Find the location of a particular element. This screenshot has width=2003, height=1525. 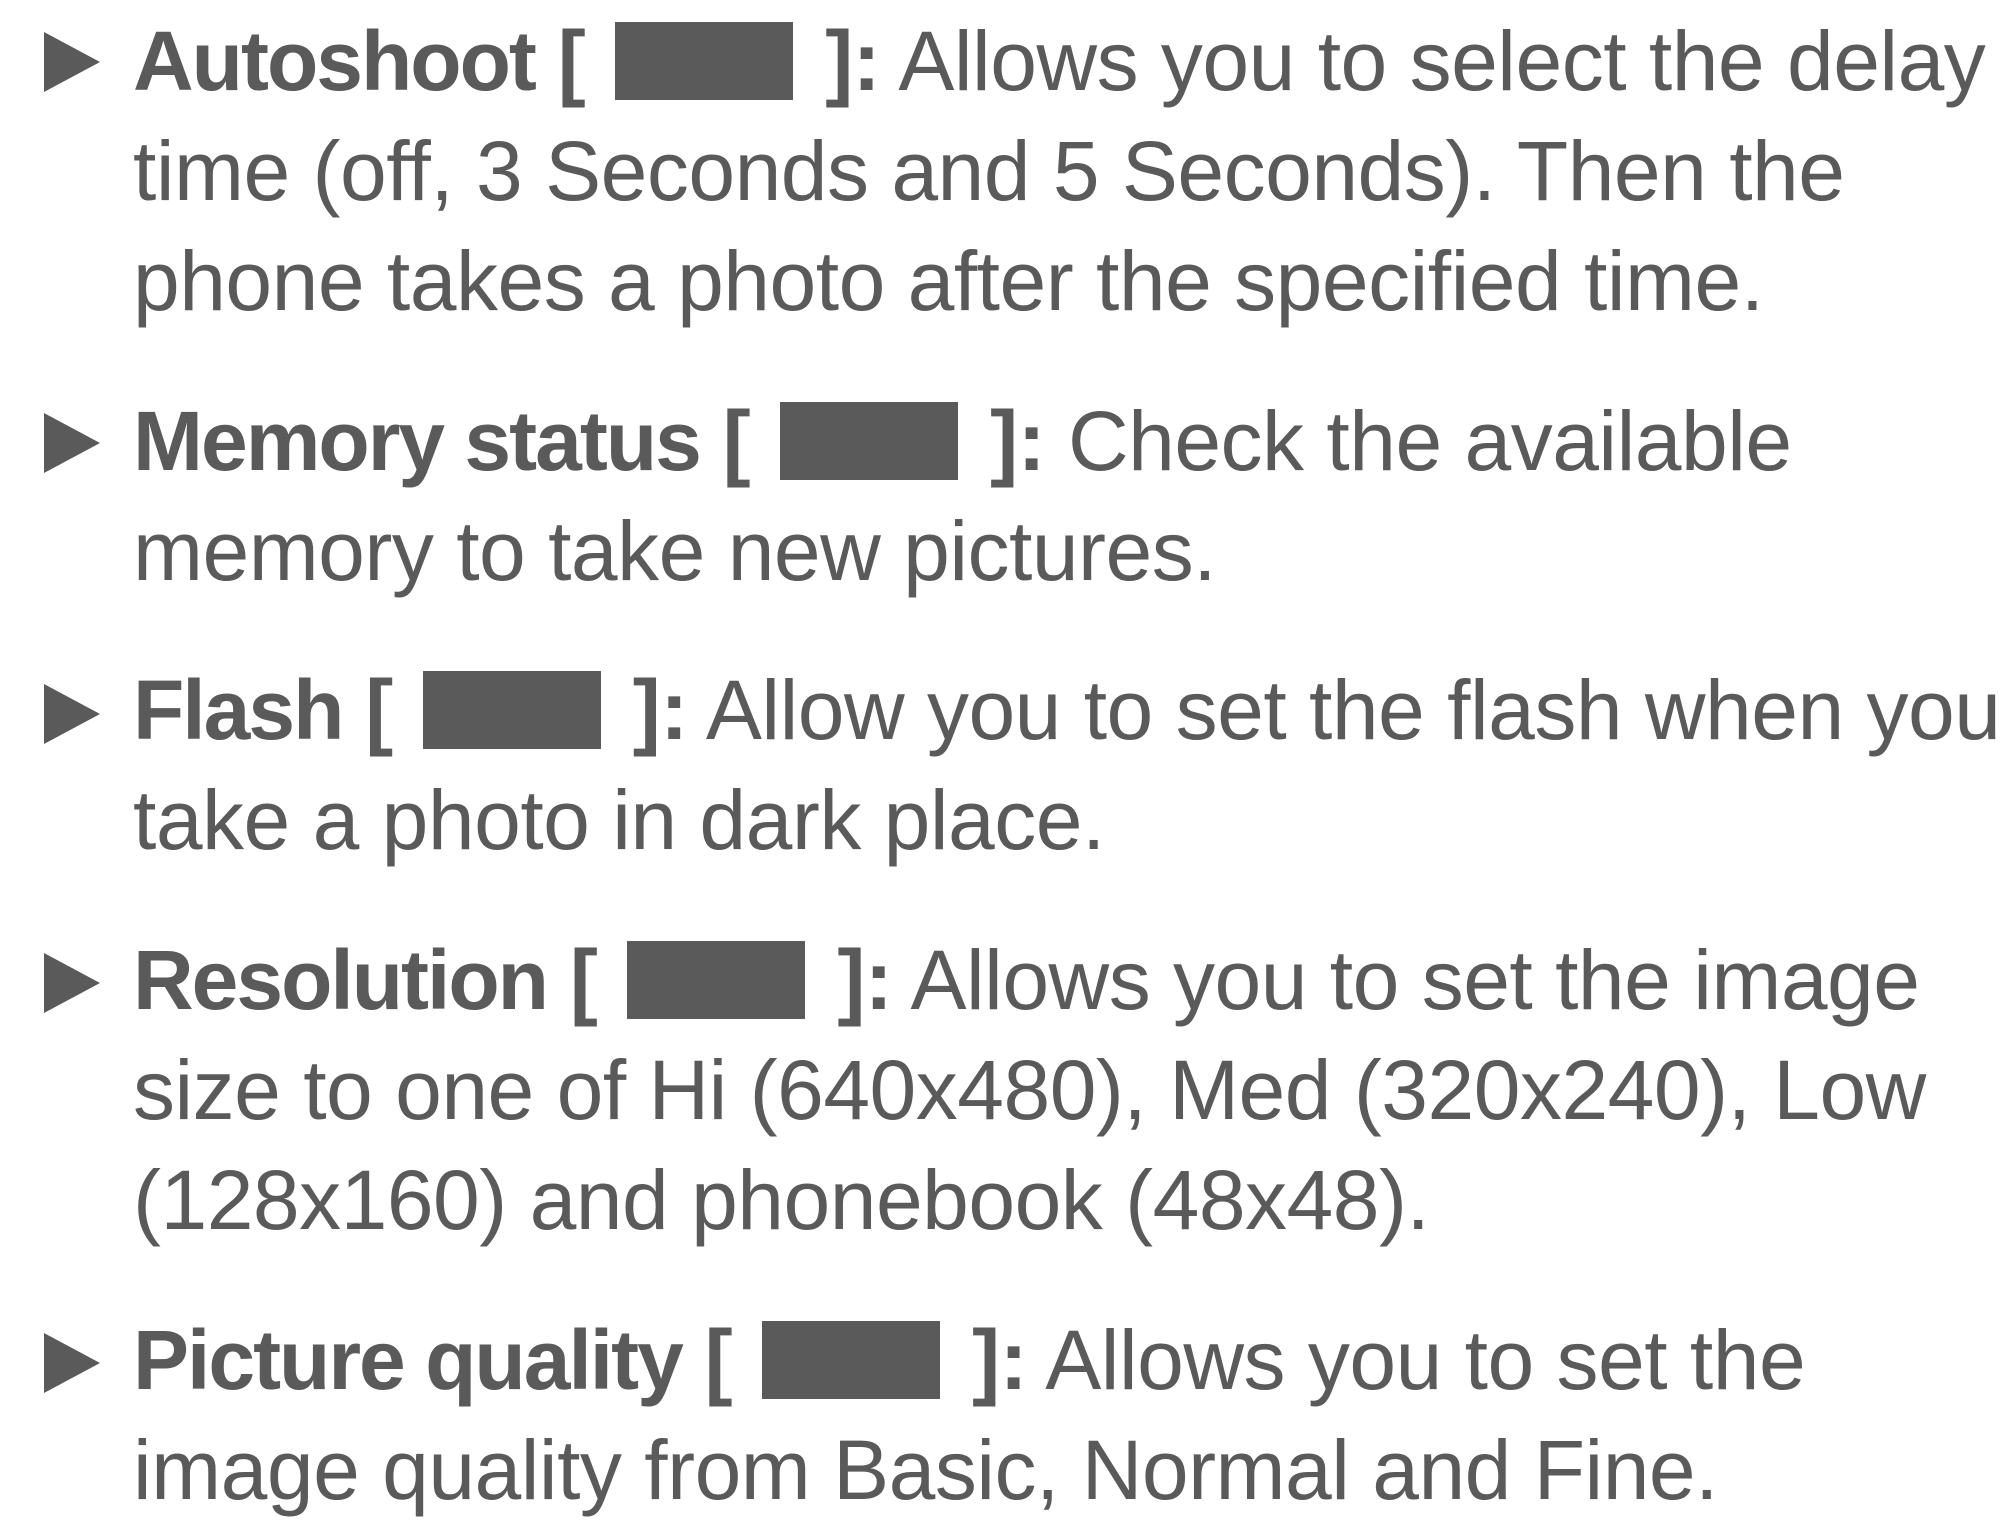

autoshoot-icon is located at coordinates (704, 61).